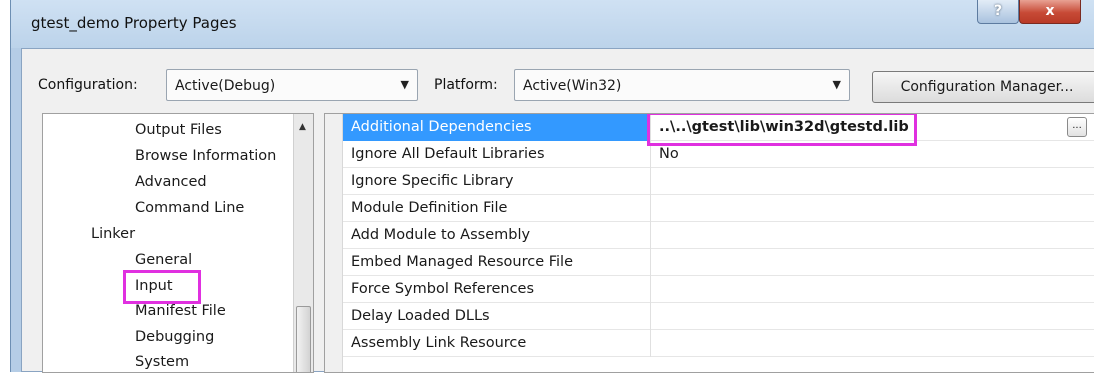 This screenshot has width=1094, height=373. Describe the element at coordinates (134, 23) in the screenshot. I see `window-title: gtest_demo Property Pages` at that location.